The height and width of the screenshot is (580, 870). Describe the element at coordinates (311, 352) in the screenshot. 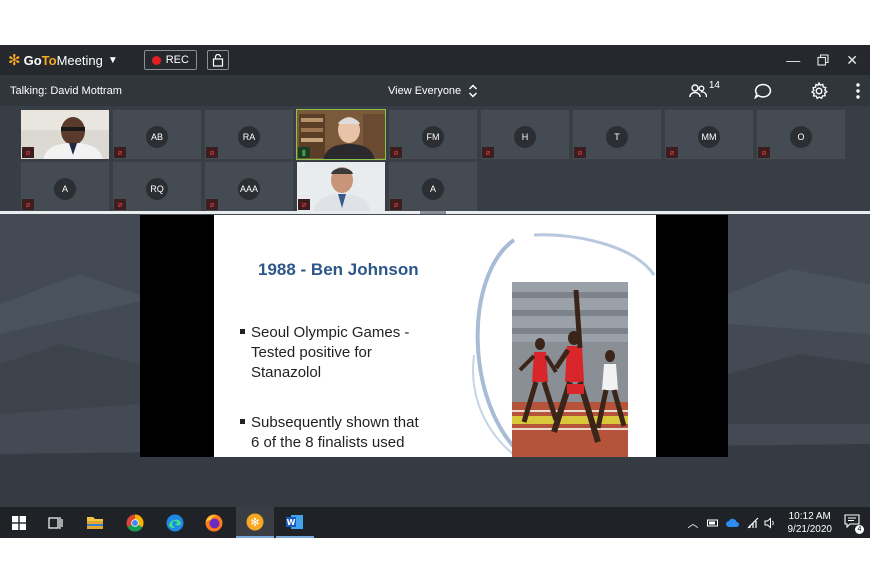

I see `bullet-1-line-2: Tested positive for` at that location.